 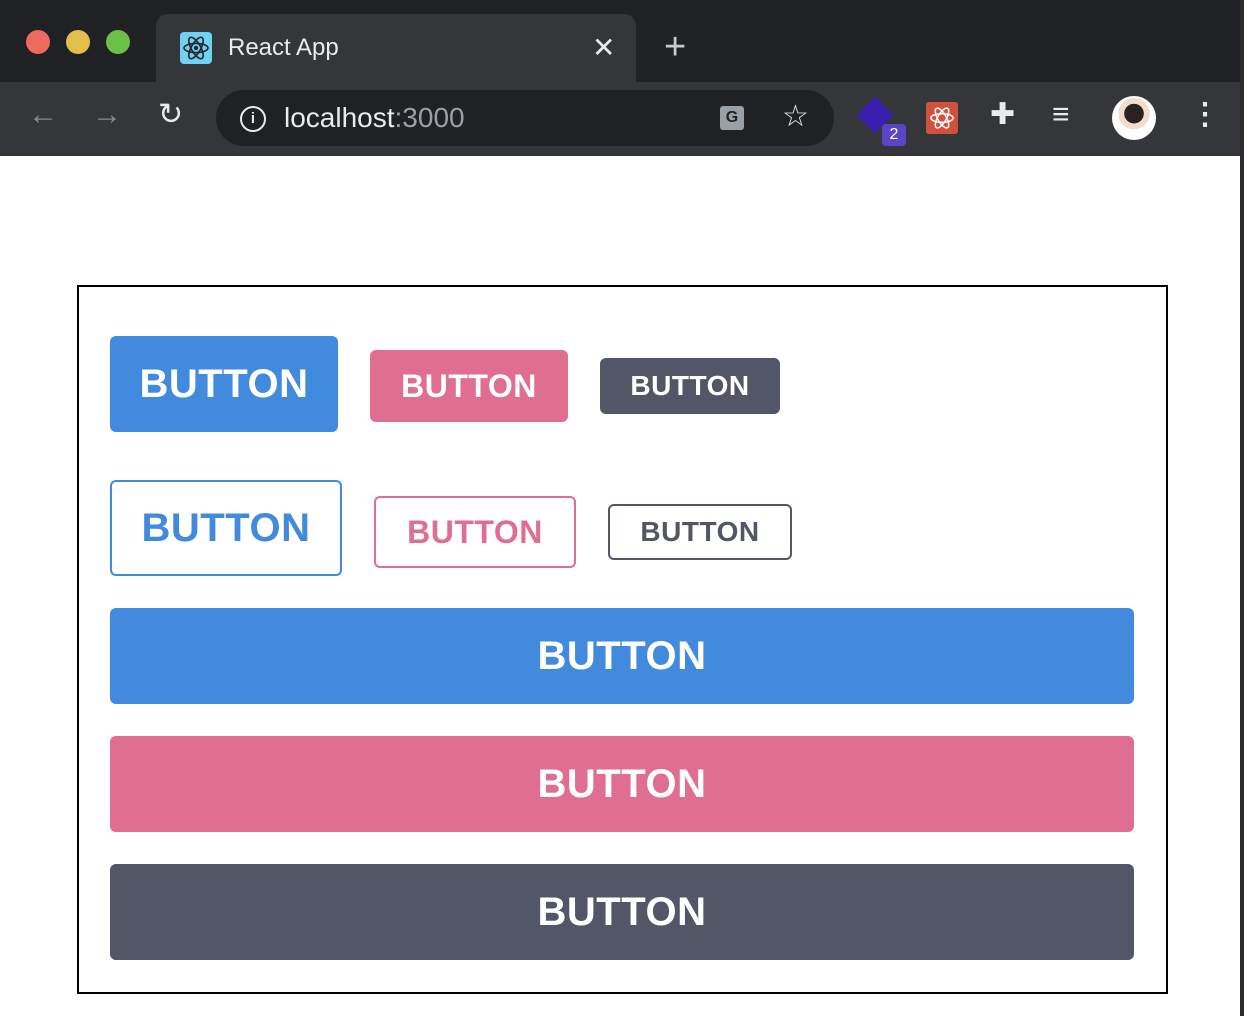 What do you see at coordinates (1134, 118) in the screenshot?
I see `avatar` at bounding box center [1134, 118].